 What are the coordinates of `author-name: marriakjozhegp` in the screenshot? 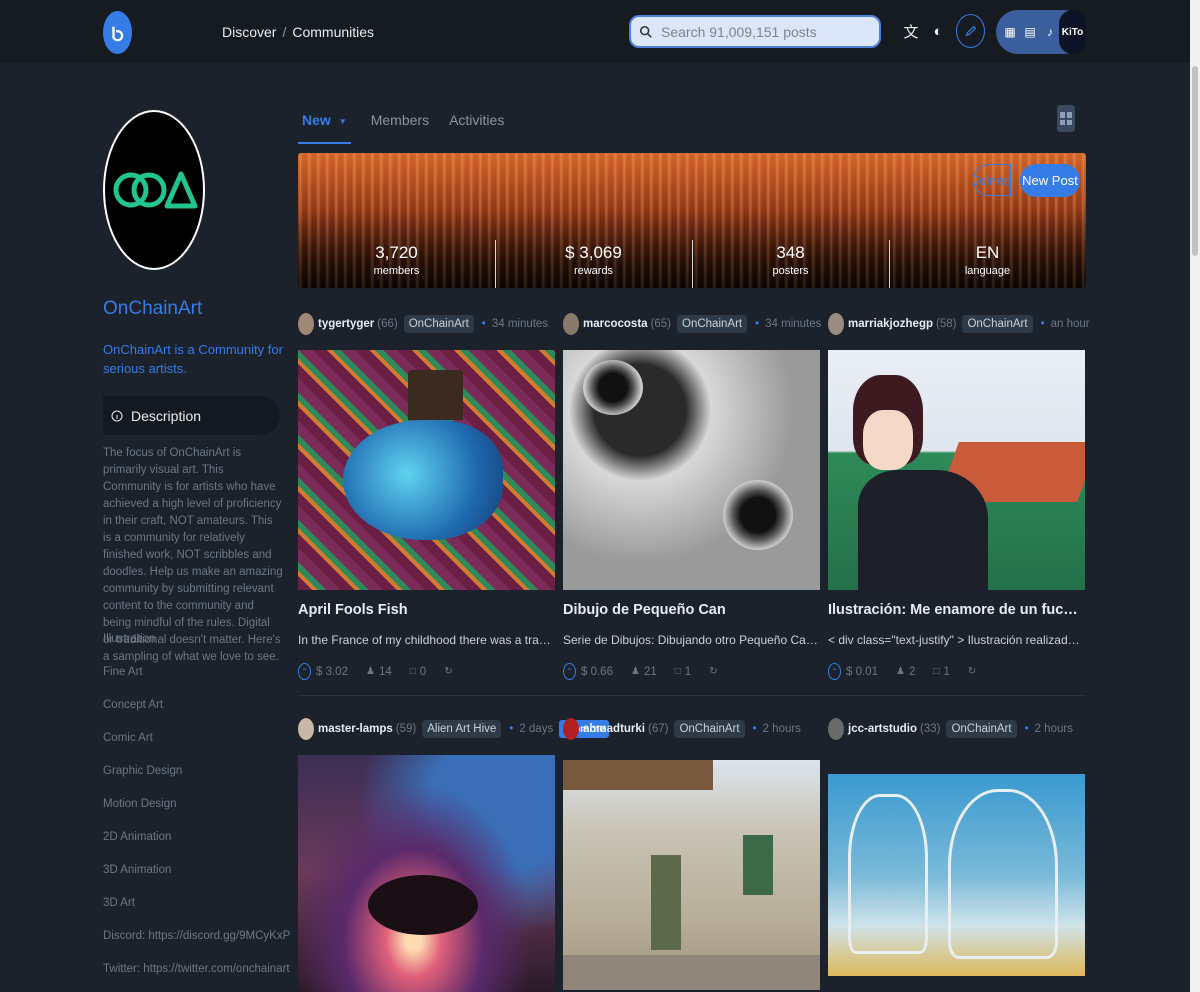 It's located at (890, 324).